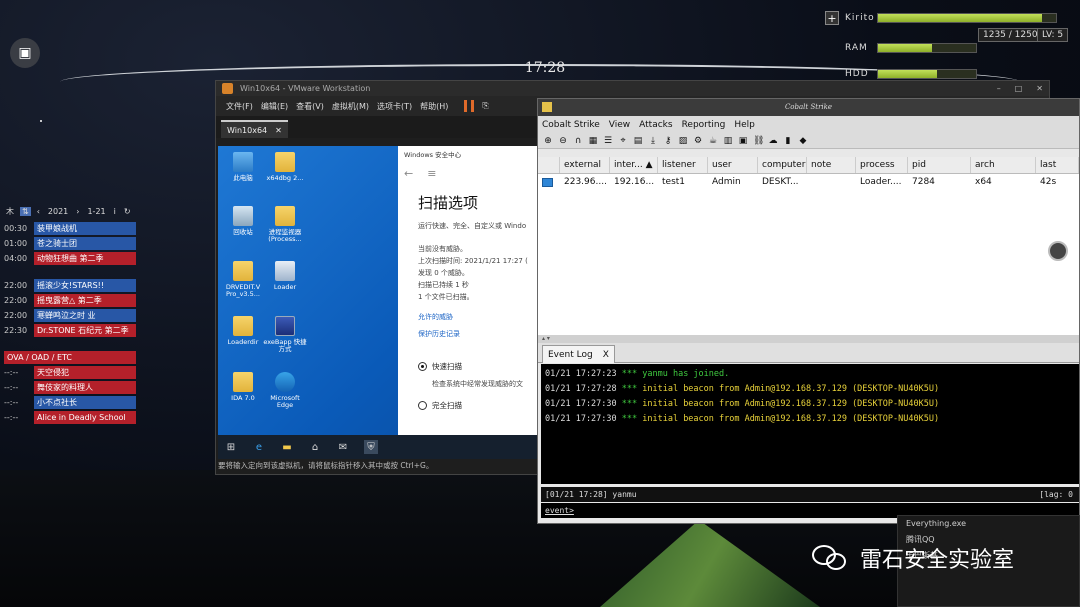 The width and height of the screenshot is (1080, 607). What do you see at coordinates (578, 354) in the screenshot?
I see `tab-event-log: Event Log X` at bounding box center [578, 354].